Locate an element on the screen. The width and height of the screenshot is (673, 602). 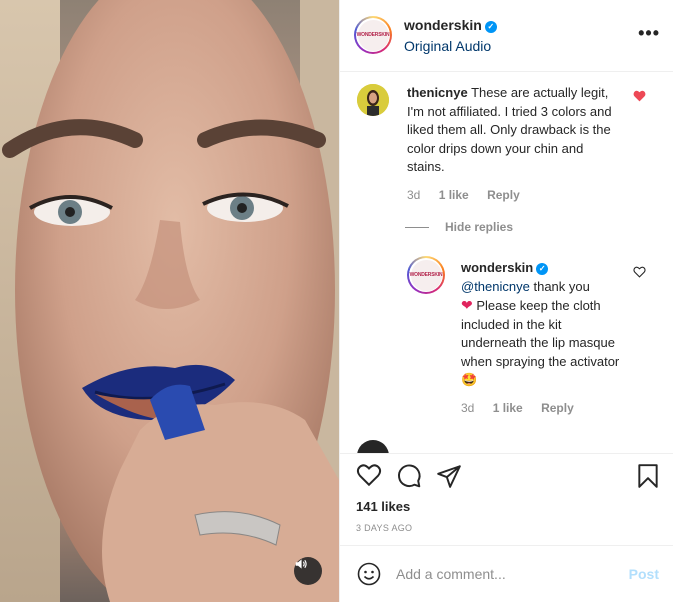
comment-icon is located at coordinates (409, 476).